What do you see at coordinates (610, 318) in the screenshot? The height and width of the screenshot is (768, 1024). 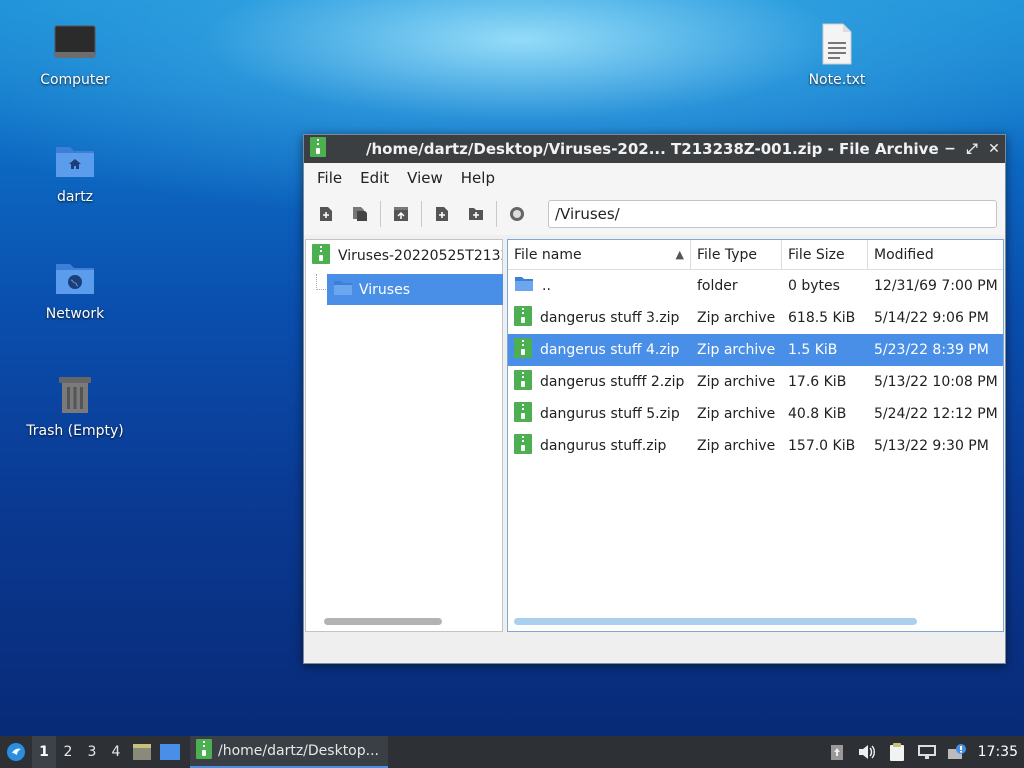 I see `file-name: dangerus stuff 3.zip` at bounding box center [610, 318].